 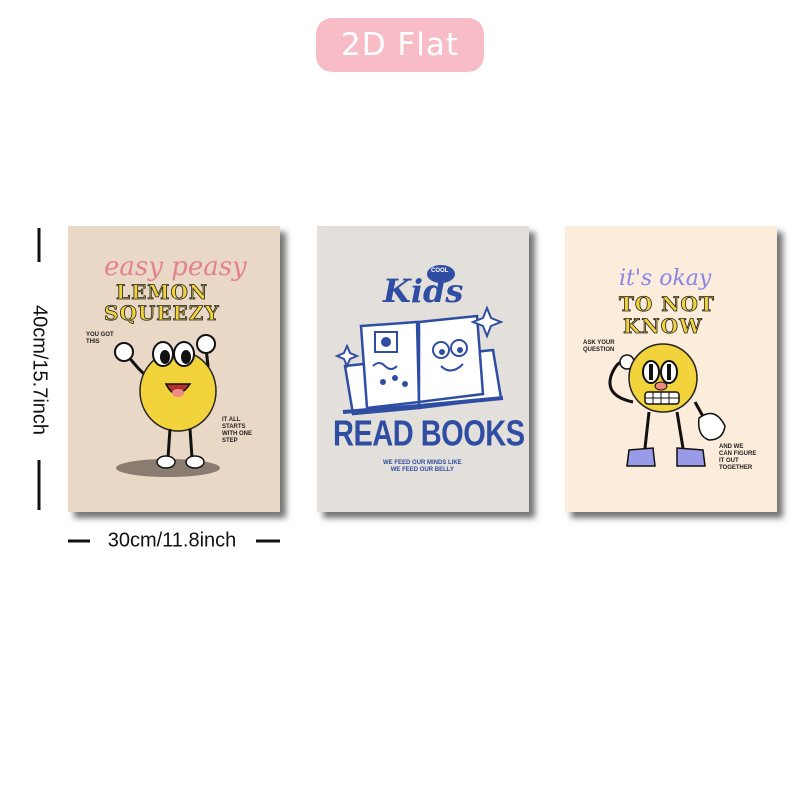 I want to click on poster1-note-left: YOU GOT THIS, so click(x=100, y=338).